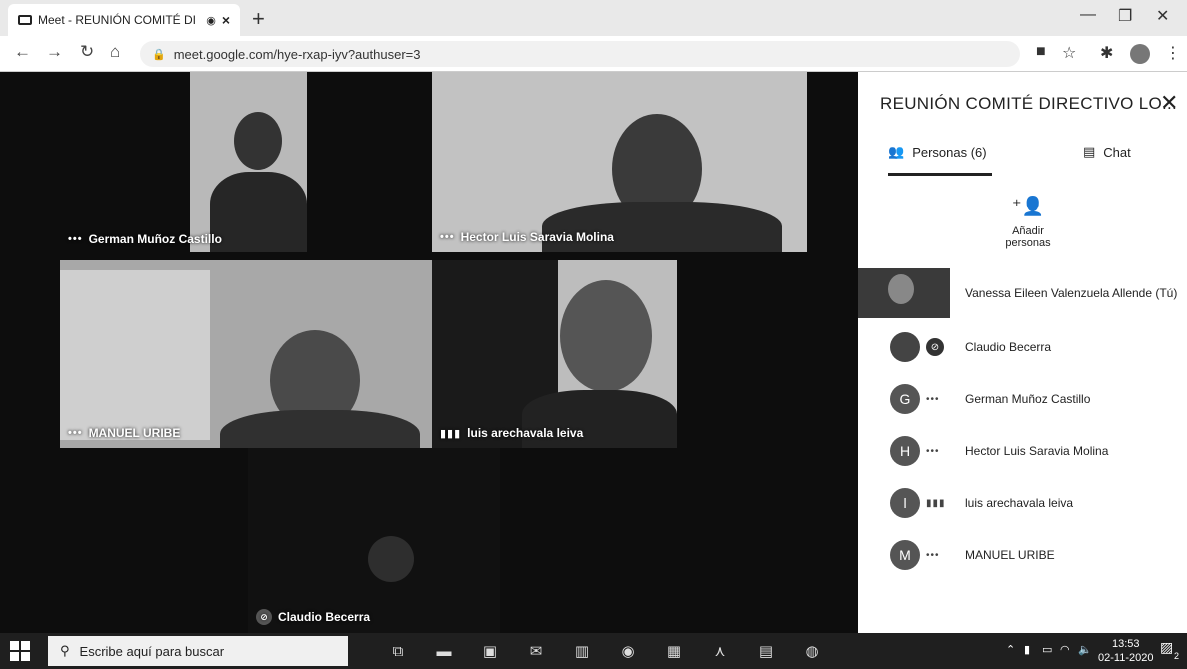  I want to click on minimize-icon: —, so click(1088, 15).